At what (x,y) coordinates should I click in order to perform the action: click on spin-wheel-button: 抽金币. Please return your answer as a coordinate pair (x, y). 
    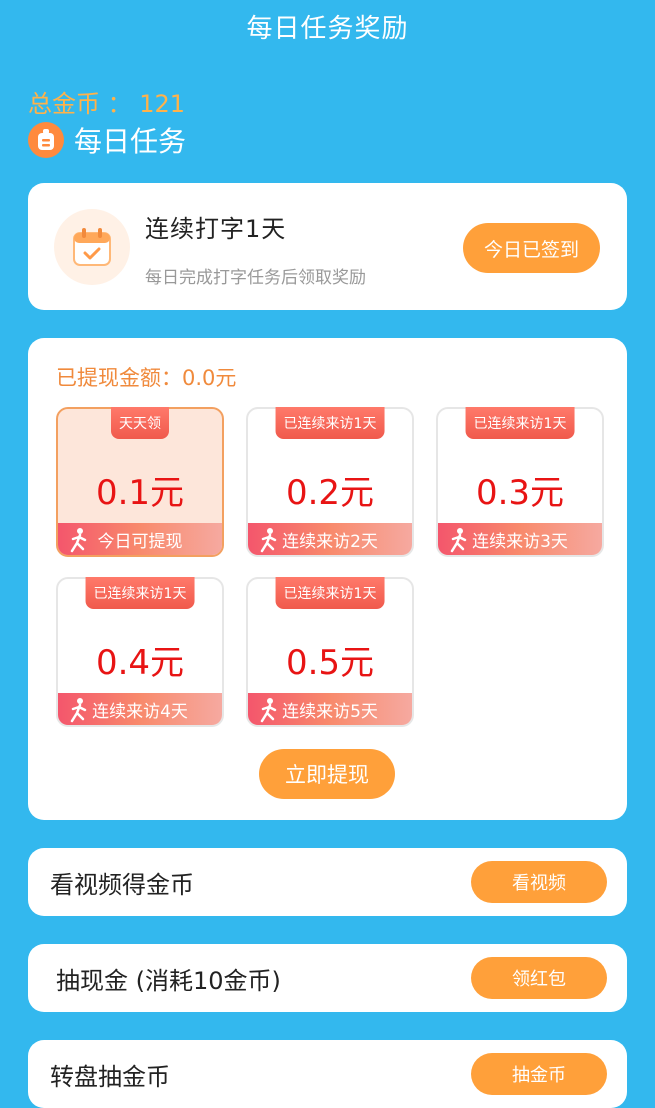
    Looking at the image, I should click on (539, 1074).